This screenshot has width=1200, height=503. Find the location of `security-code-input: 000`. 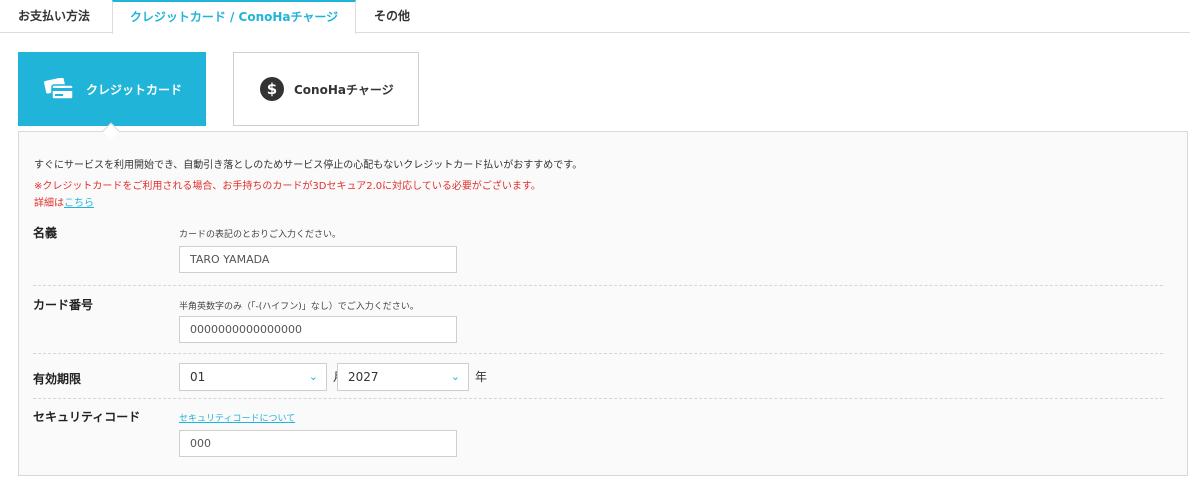

security-code-input: 000 is located at coordinates (318, 443).